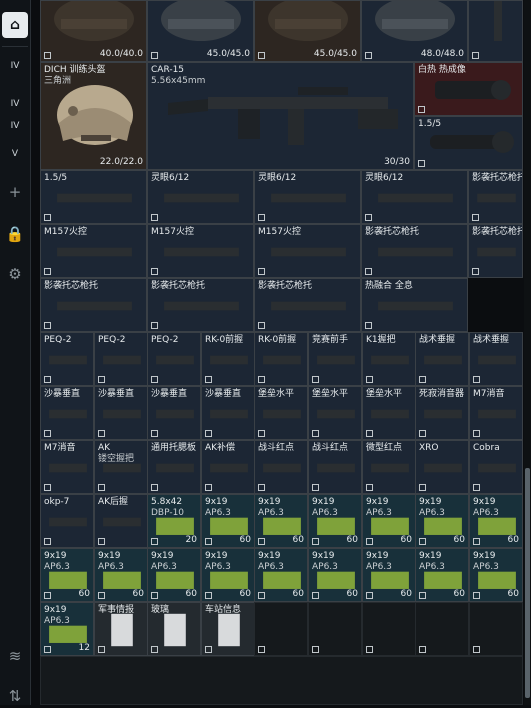  I want to click on item-document: 军事情报, so click(121, 629).